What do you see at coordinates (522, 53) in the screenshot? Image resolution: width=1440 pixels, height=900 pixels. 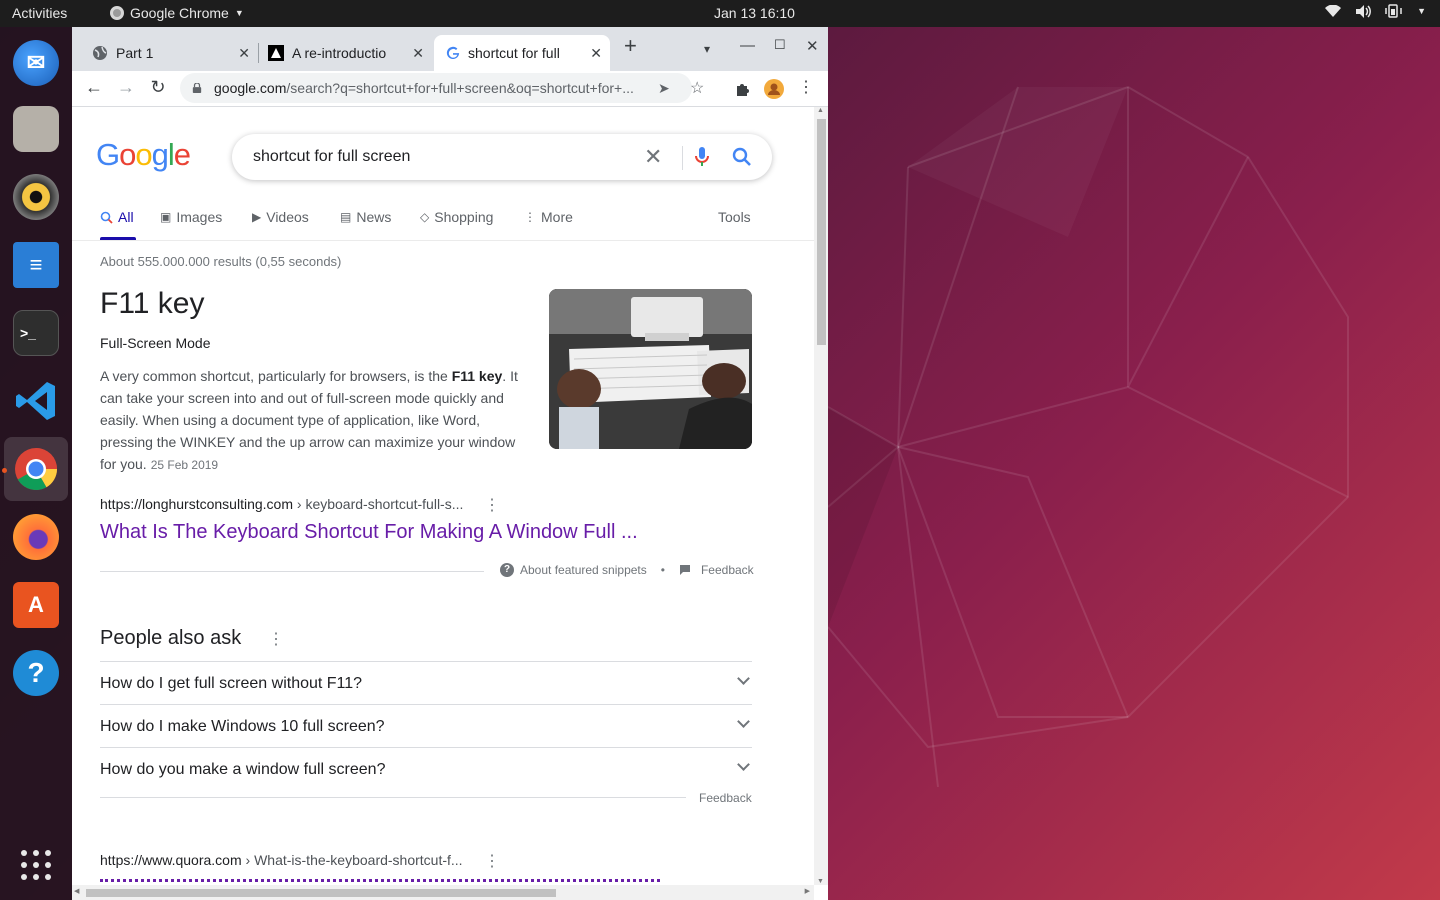 I see `tab-google-search: shortcut for full ✕` at bounding box center [522, 53].